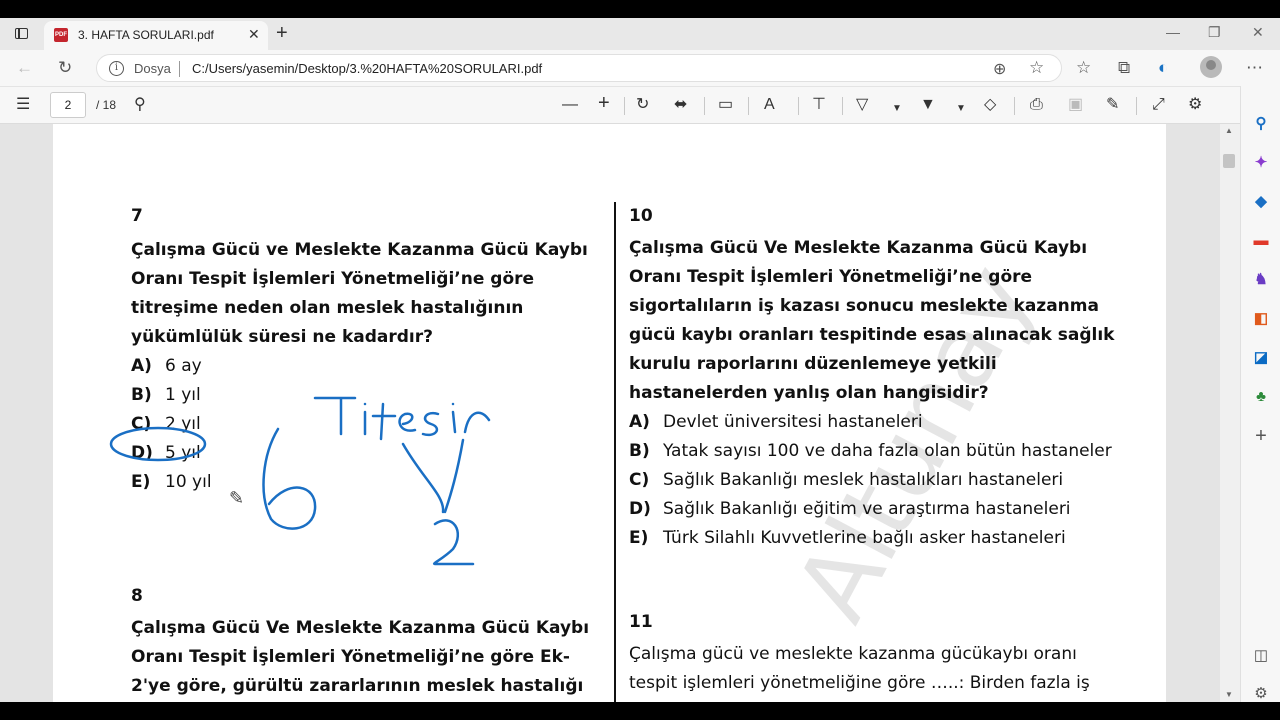 The width and height of the screenshot is (1280, 720). Describe the element at coordinates (237, 498) in the screenshot. I see `pen-cursor-icon: ✎` at that location.